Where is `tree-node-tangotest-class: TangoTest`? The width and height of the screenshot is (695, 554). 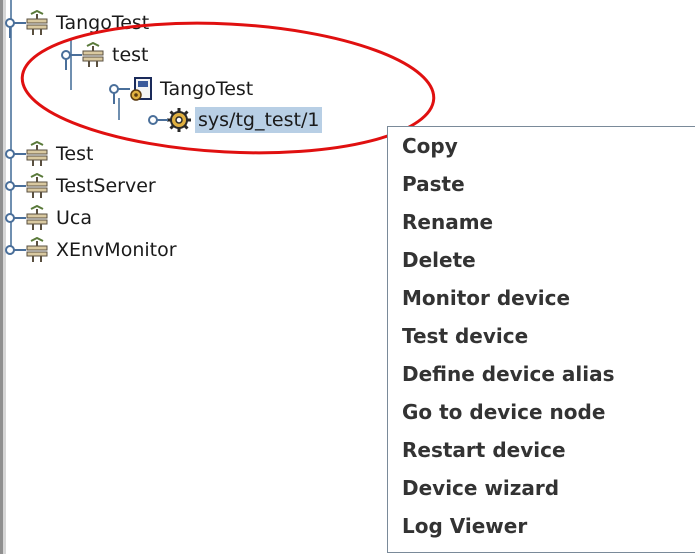 tree-node-tangotest-class: TangoTest is located at coordinates (182, 89).